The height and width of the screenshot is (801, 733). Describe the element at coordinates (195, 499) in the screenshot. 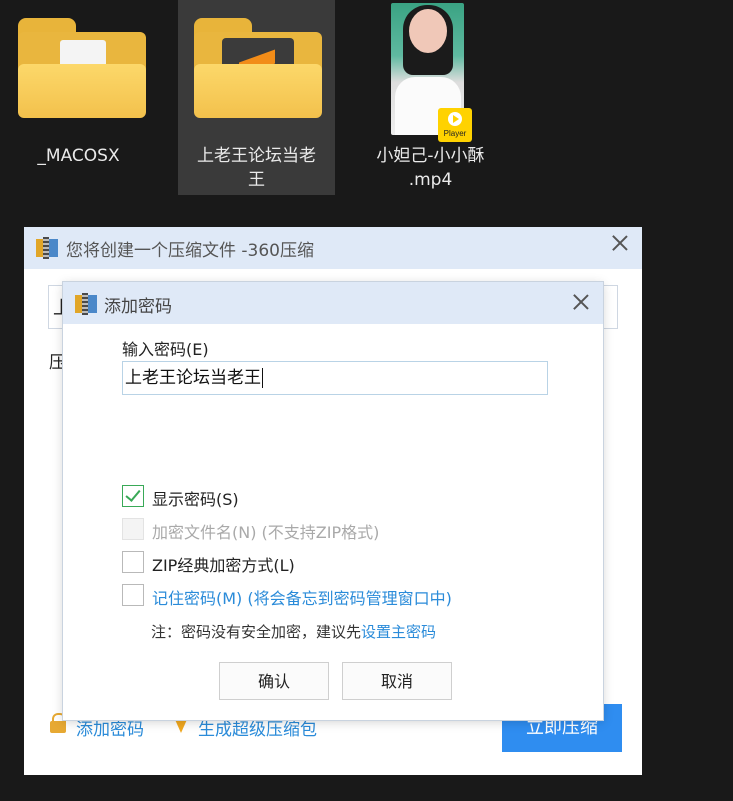

I see `show-password-label: 显示密码(S)` at that location.